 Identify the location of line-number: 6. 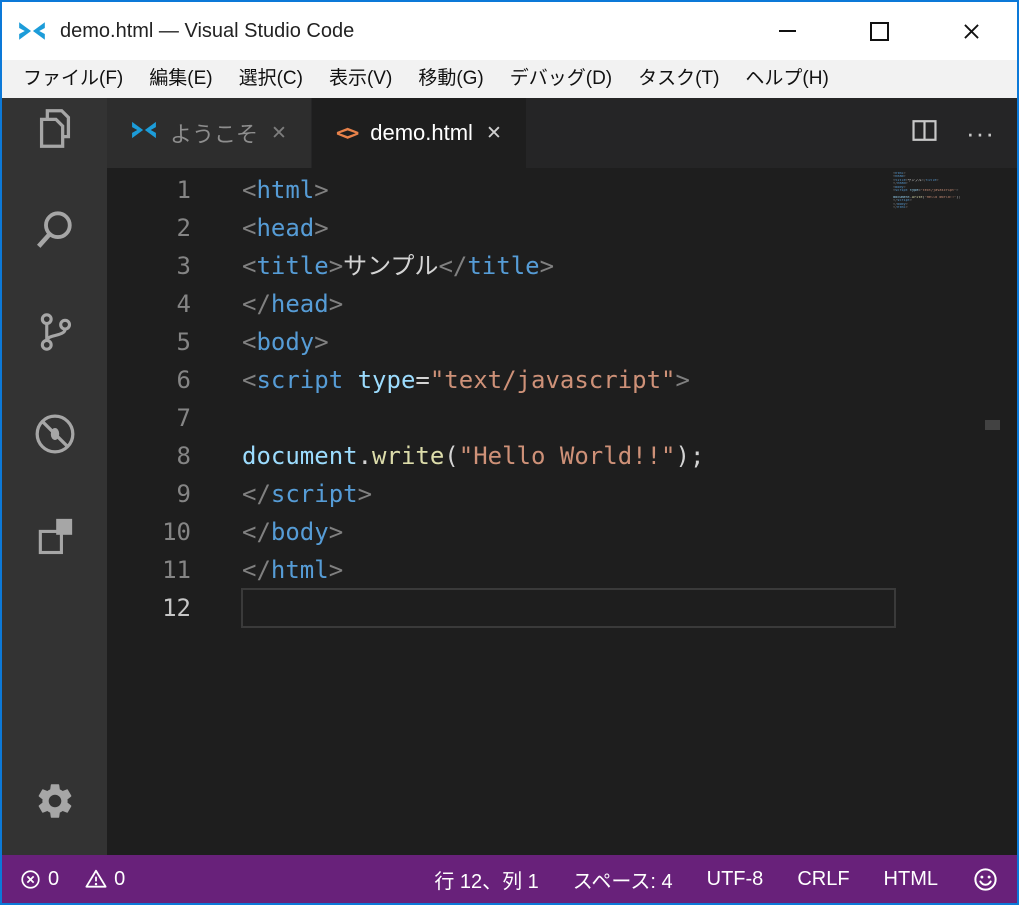
(149, 380).